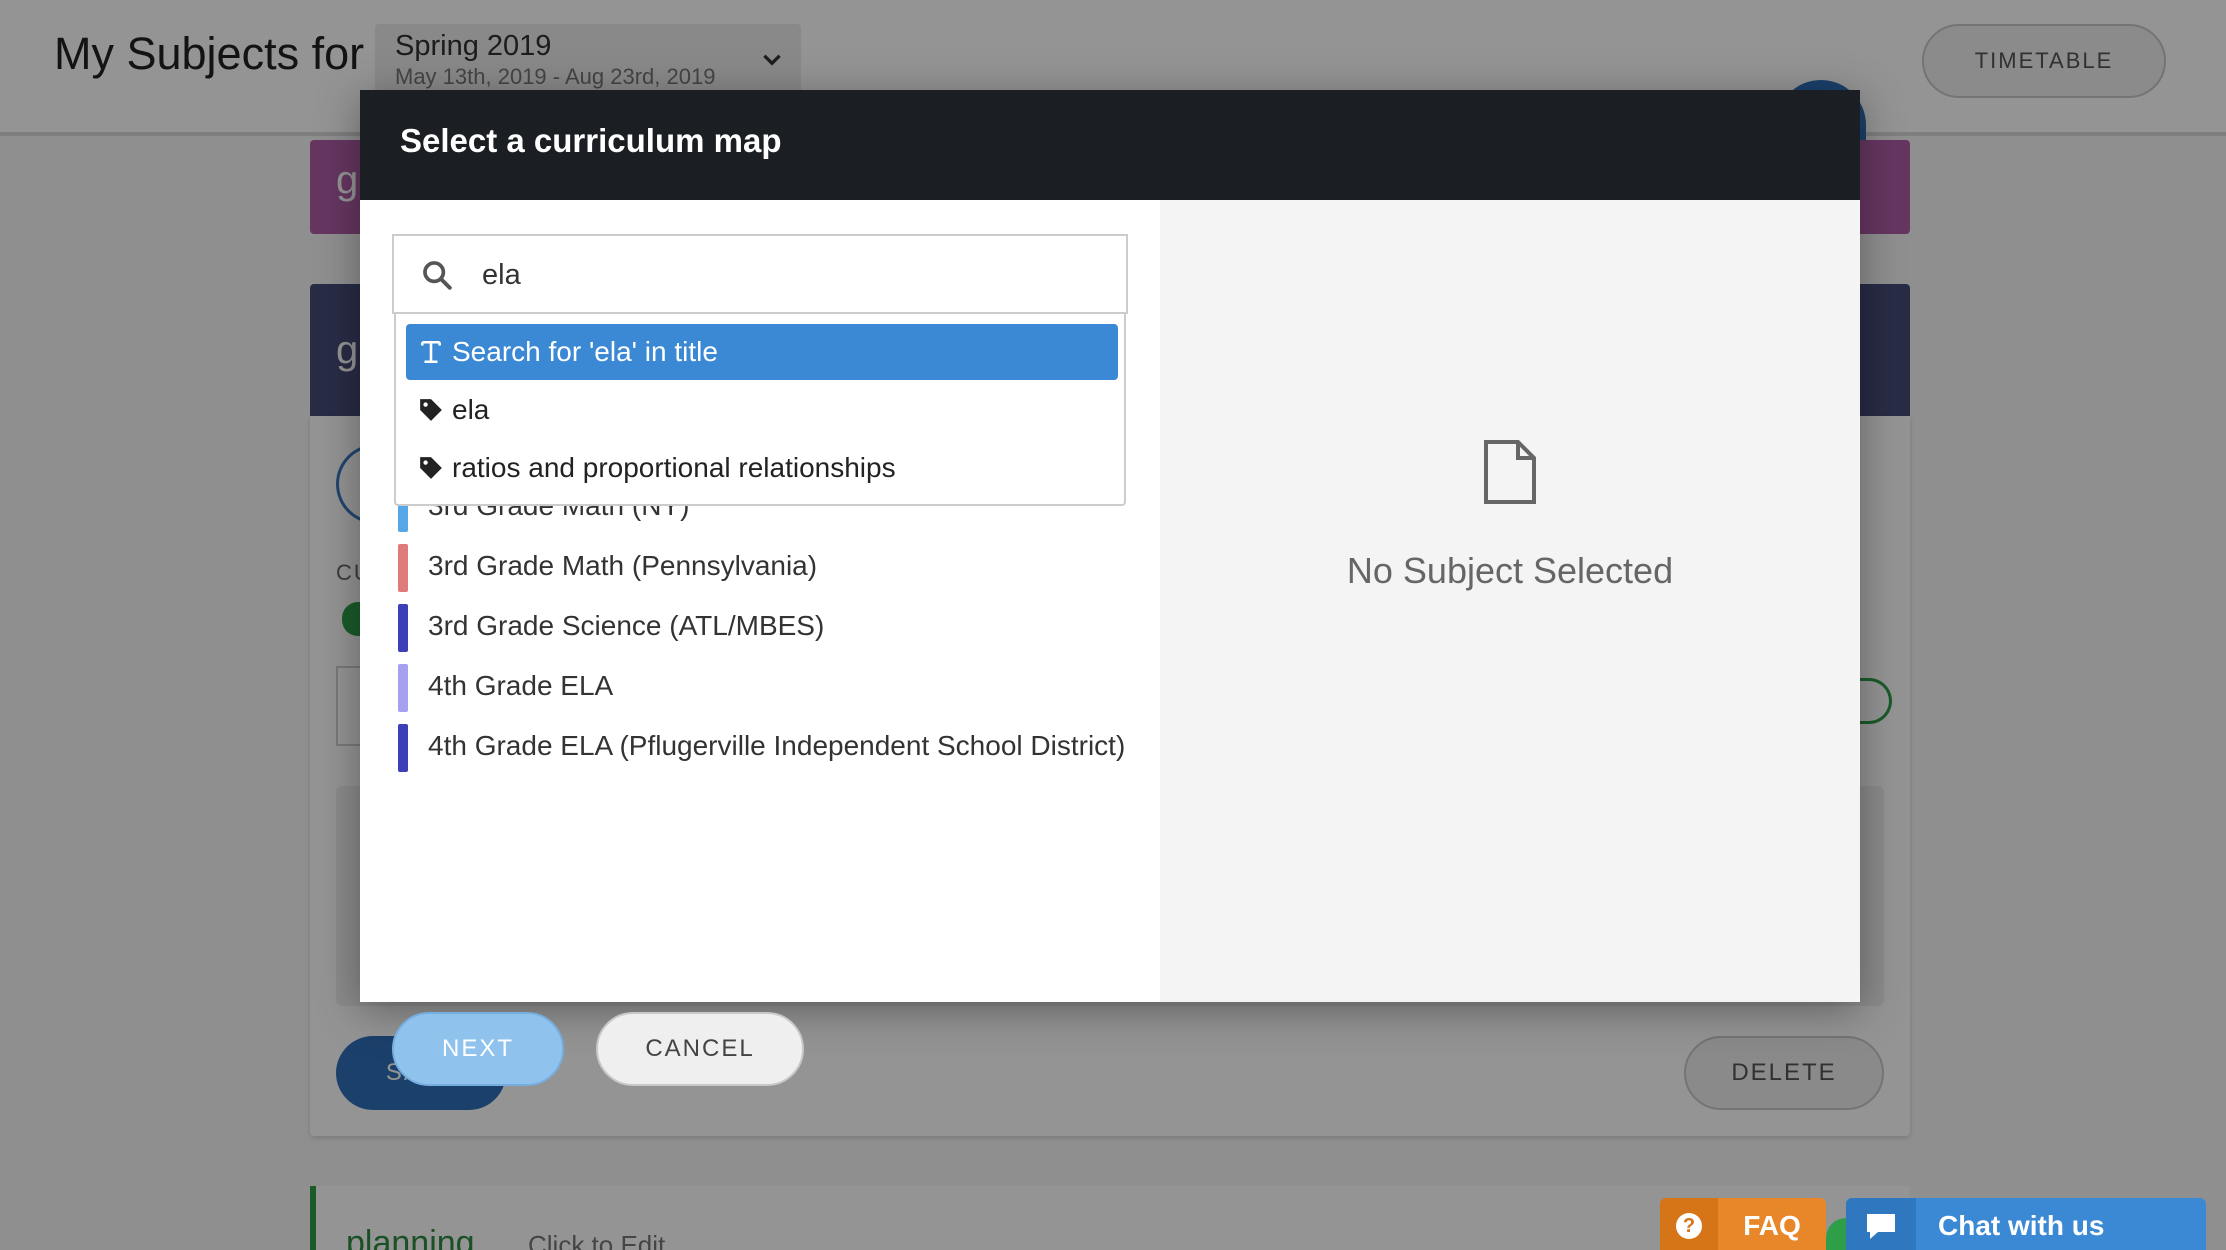  Describe the element at coordinates (1689, 1224) in the screenshot. I see `help-icon: ?` at that location.